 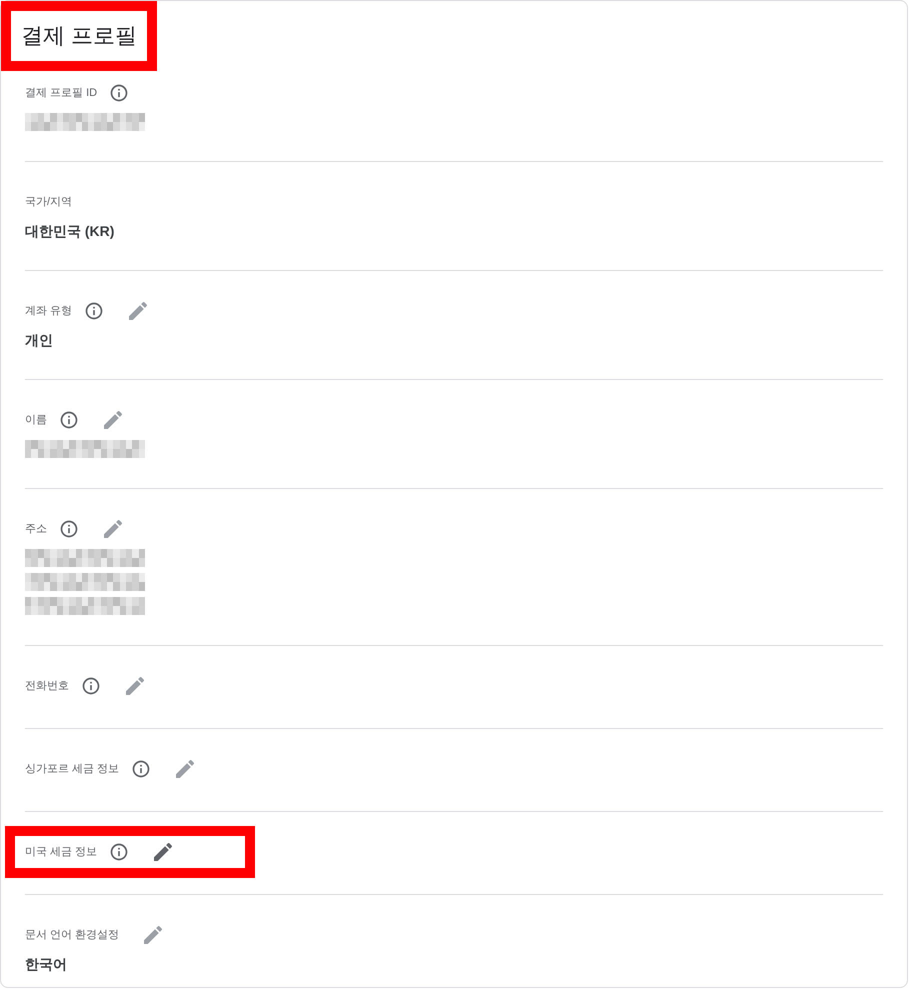 I want to click on field-label: 미국 세금 정보, so click(x=61, y=852).